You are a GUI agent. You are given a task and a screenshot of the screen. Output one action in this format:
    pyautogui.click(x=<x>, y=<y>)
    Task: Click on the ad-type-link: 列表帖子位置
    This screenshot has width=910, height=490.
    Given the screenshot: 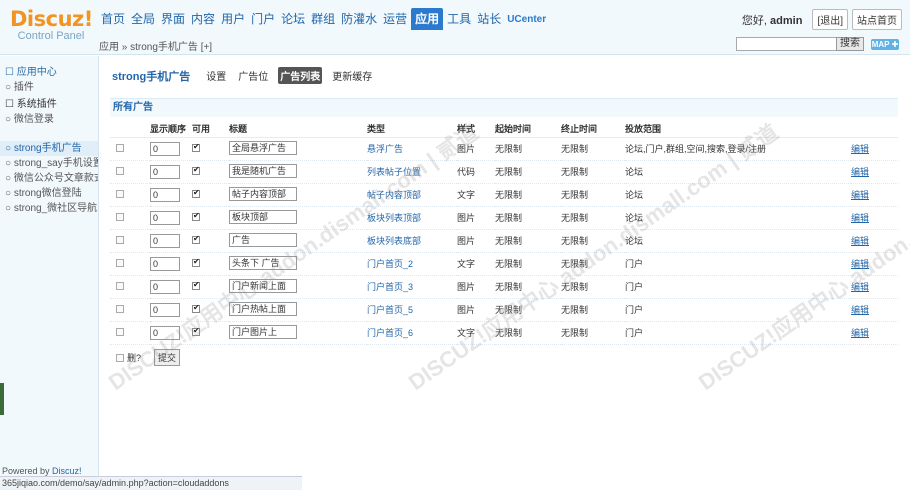 What is the action you would take?
    pyautogui.click(x=394, y=172)
    